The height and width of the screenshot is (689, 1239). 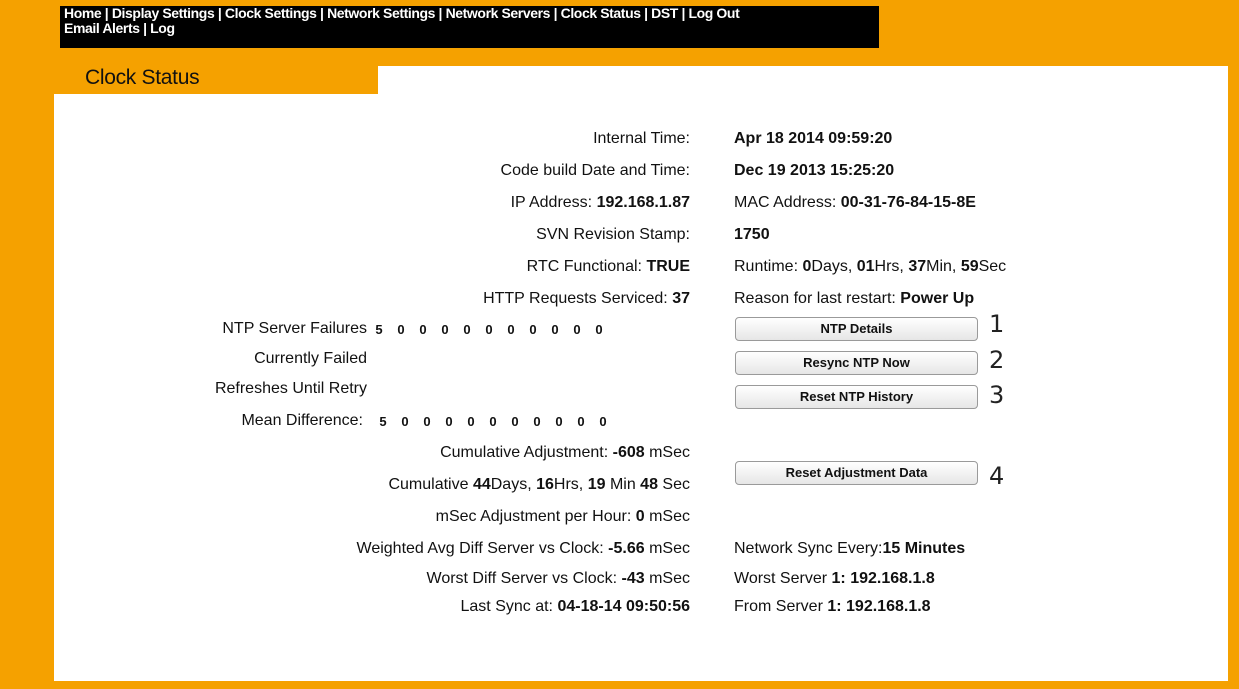 What do you see at coordinates (640, 516) in the screenshot?
I see `msec-per-hour-value: 0` at bounding box center [640, 516].